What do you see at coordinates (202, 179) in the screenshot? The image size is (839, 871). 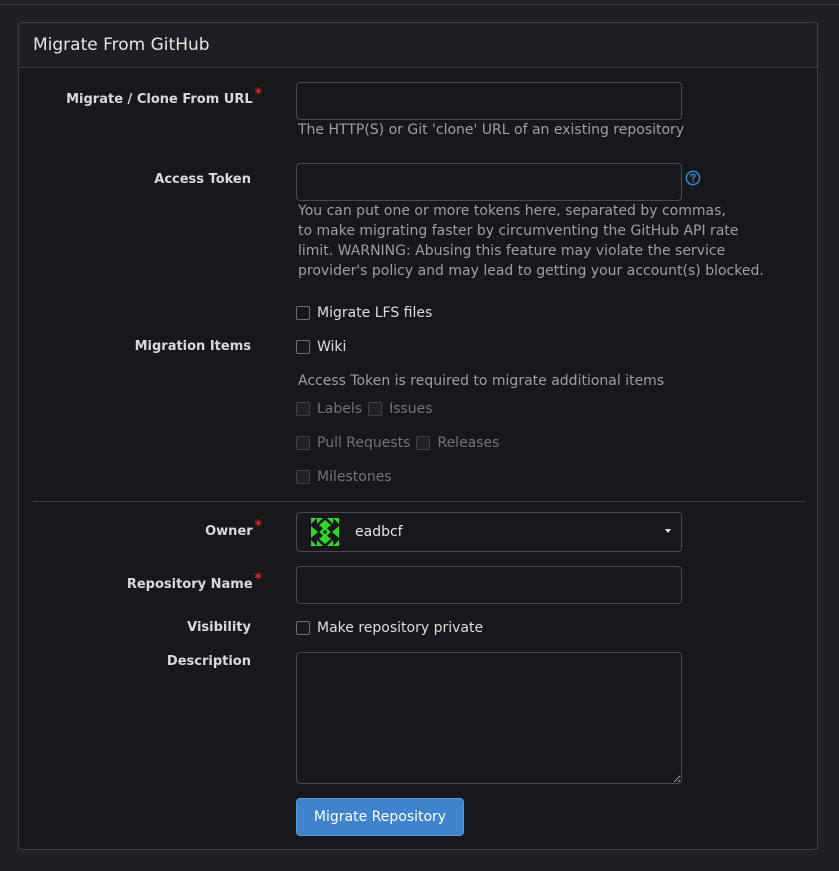 I see `access-token-label: Access Token` at bounding box center [202, 179].